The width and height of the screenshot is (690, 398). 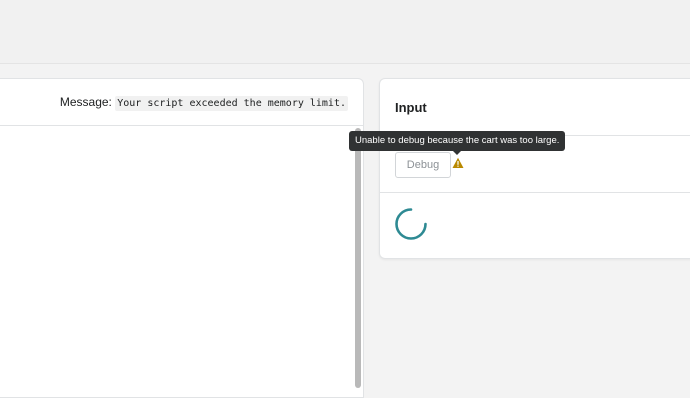 What do you see at coordinates (535, 192) in the screenshot?
I see `input-panel-divider-bottom` at bounding box center [535, 192].